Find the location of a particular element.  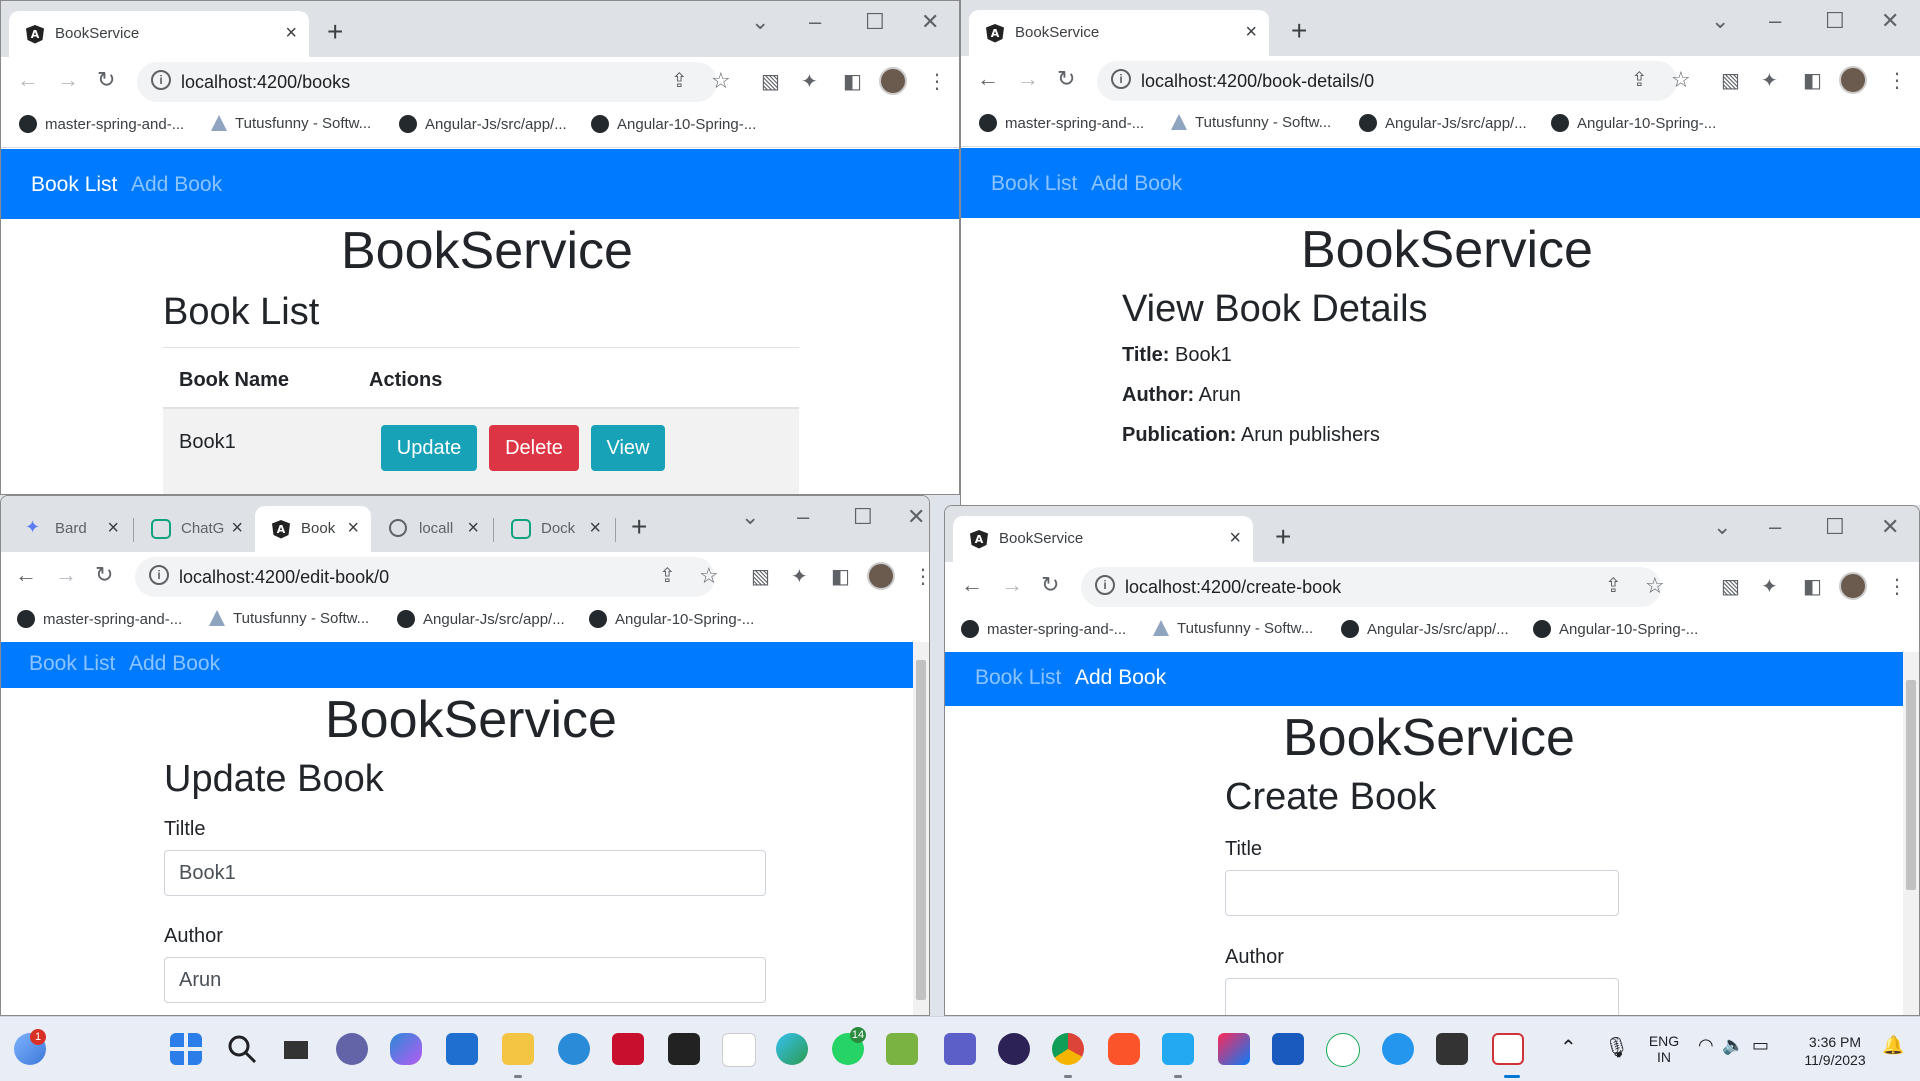

mcafee-icon is located at coordinates (628, 1049).